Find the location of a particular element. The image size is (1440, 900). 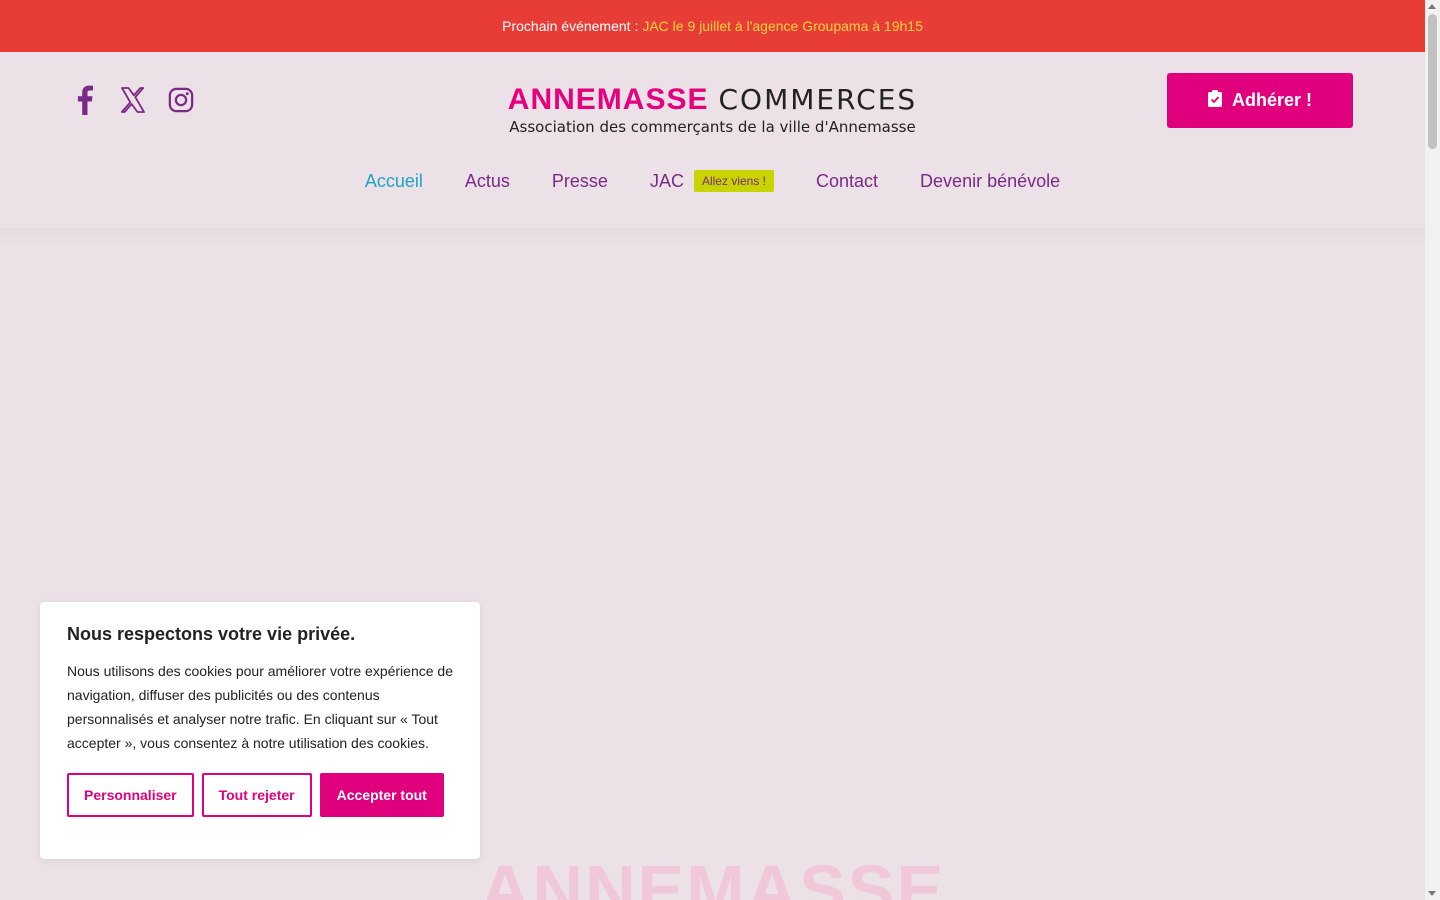

nav-item-jac: JAC Allez viens ! is located at coordinates (712, 181).